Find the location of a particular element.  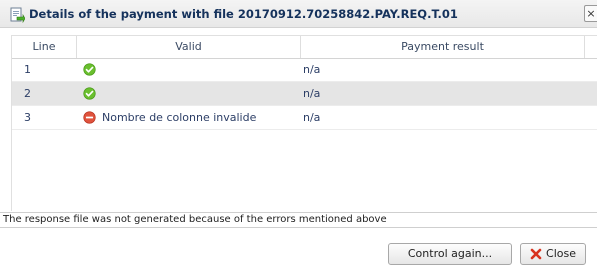

red-x-icon is located at coordinates (536, 254).